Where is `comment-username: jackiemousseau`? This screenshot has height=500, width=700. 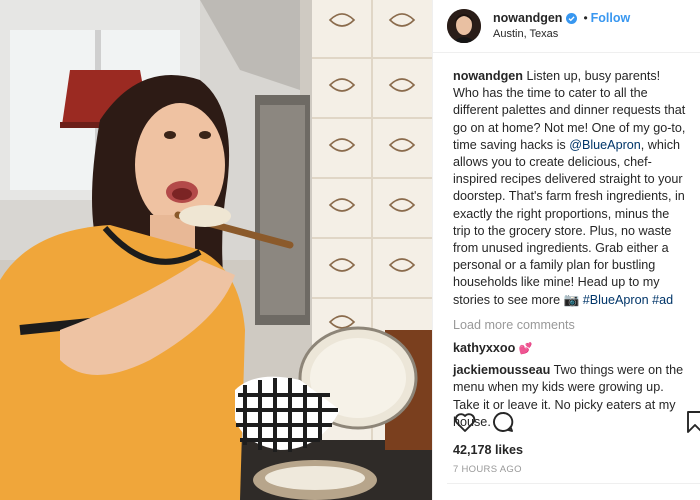 comment-username: jackiemousseau is located at coordinates (501, 370).